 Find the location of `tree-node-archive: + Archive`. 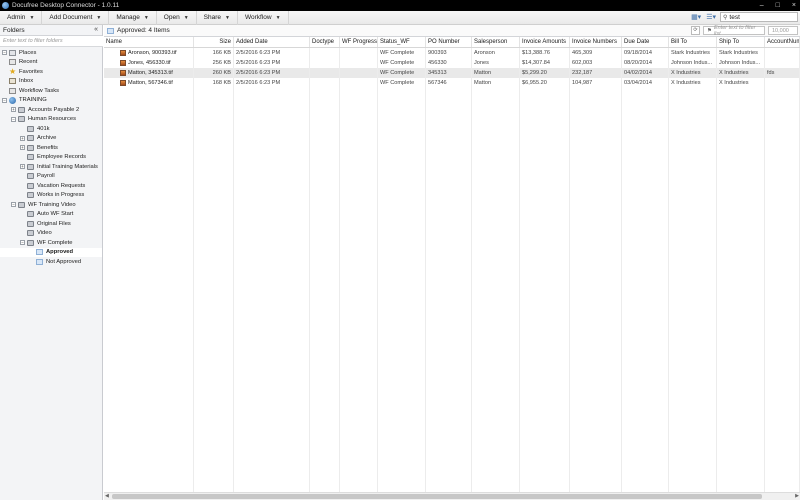

tree-node-archive: + Archive is located at coordinates (51, 139).